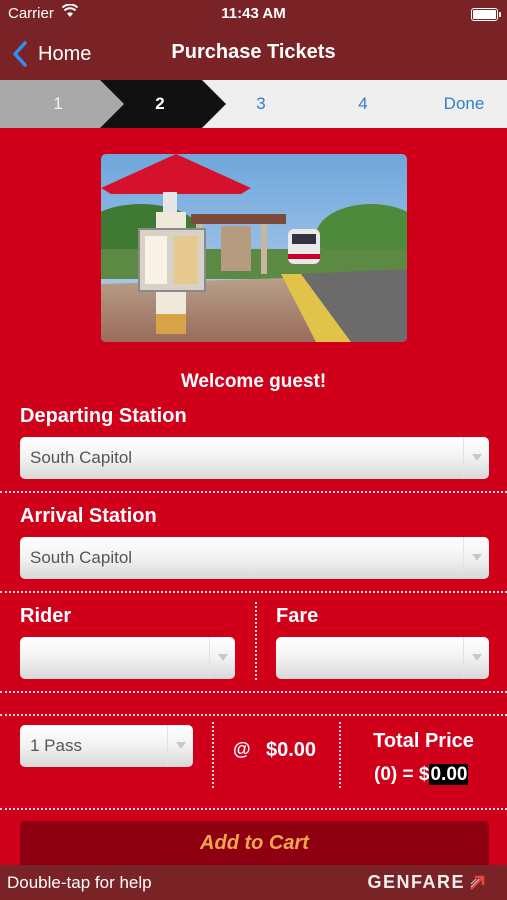  What do you see at coordinates (79, 882) in the screenshot?
I see `help-hint: Double-tap for help` at bounding box center [79, 882].